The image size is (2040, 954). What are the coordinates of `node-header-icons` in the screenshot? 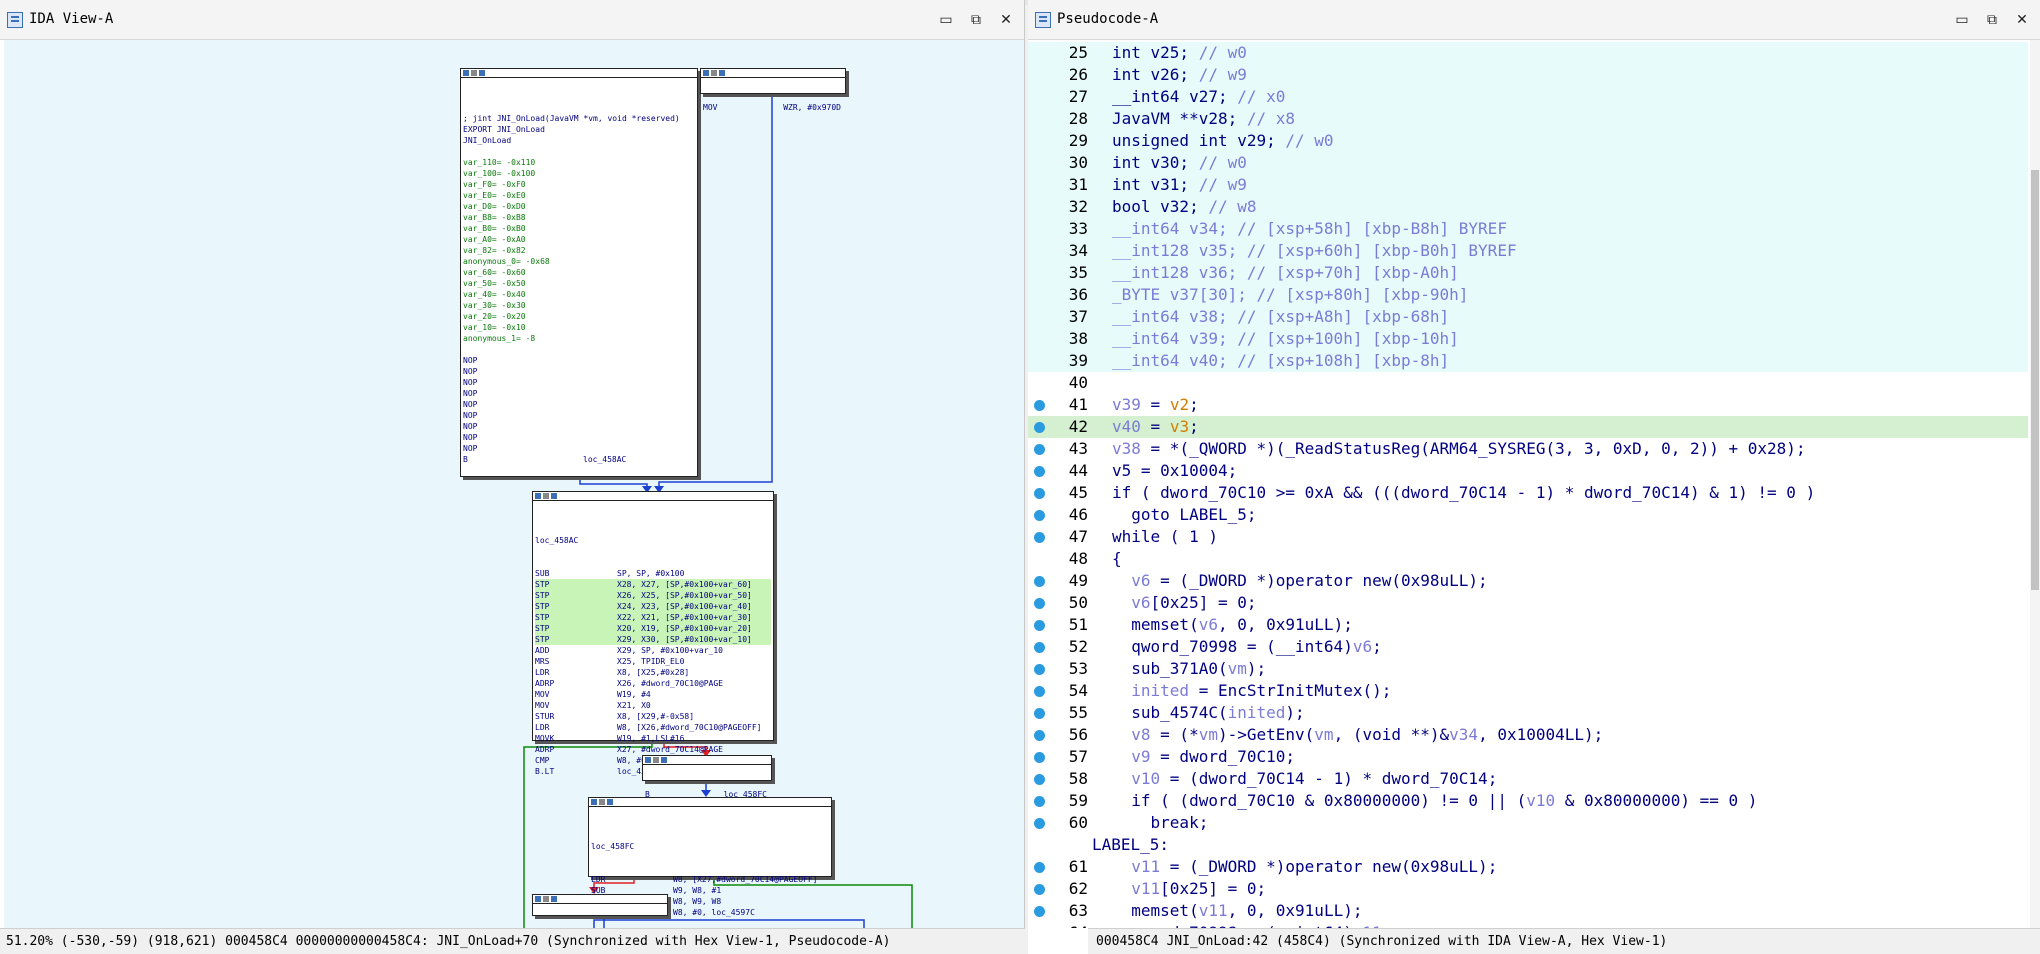 It's located at (648, 760).